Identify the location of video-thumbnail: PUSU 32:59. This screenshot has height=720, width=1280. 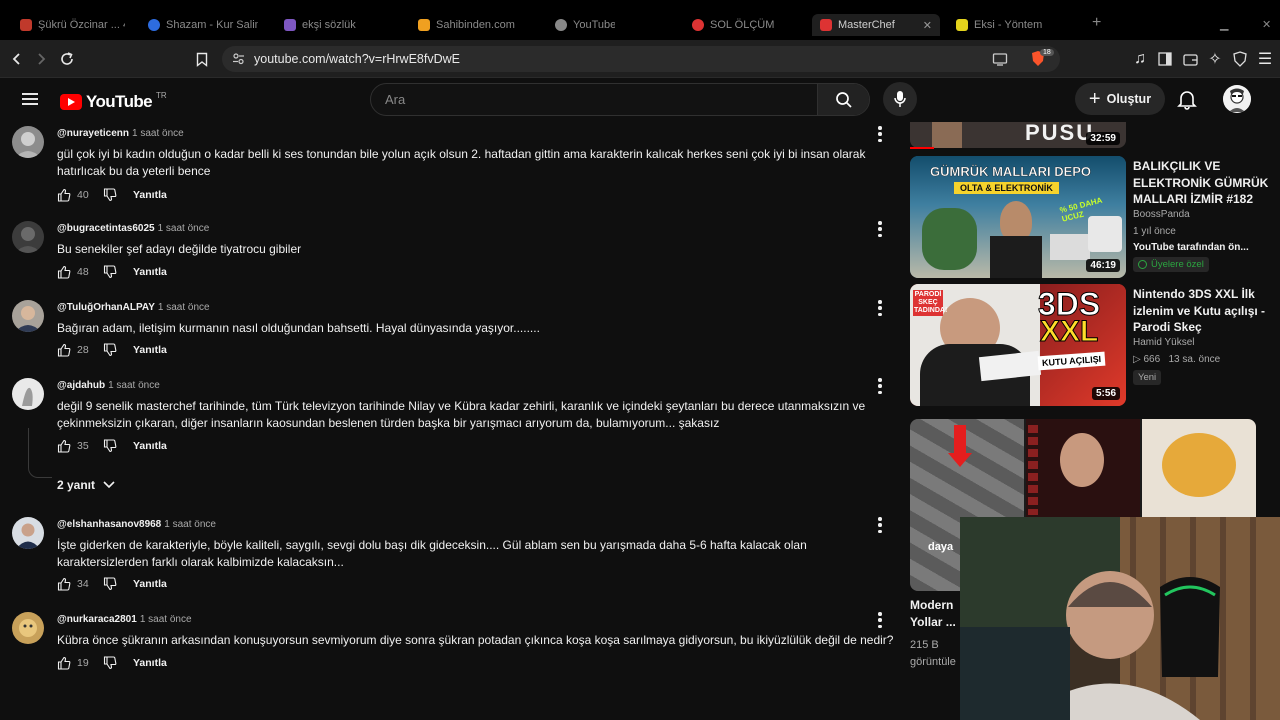
(1018, 135).